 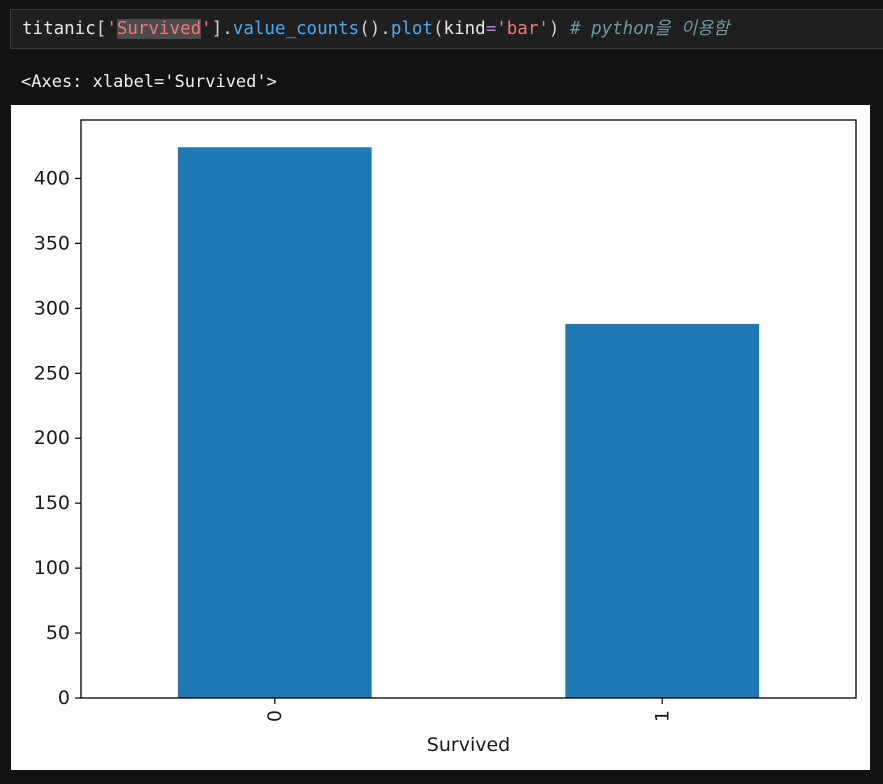 What do you see at coordinates (464, 29) in the screenshot?
I see `code-token-kw: kind` at bounding box center [464, 29].